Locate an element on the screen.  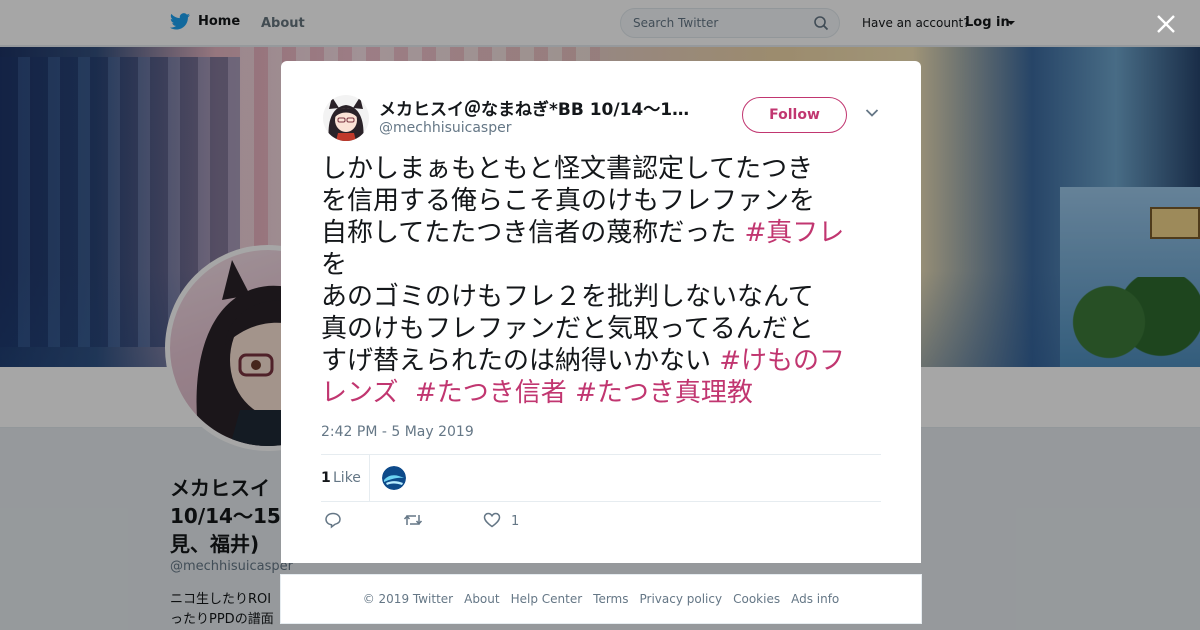
reply-icon is located at coordinates (333, 520).